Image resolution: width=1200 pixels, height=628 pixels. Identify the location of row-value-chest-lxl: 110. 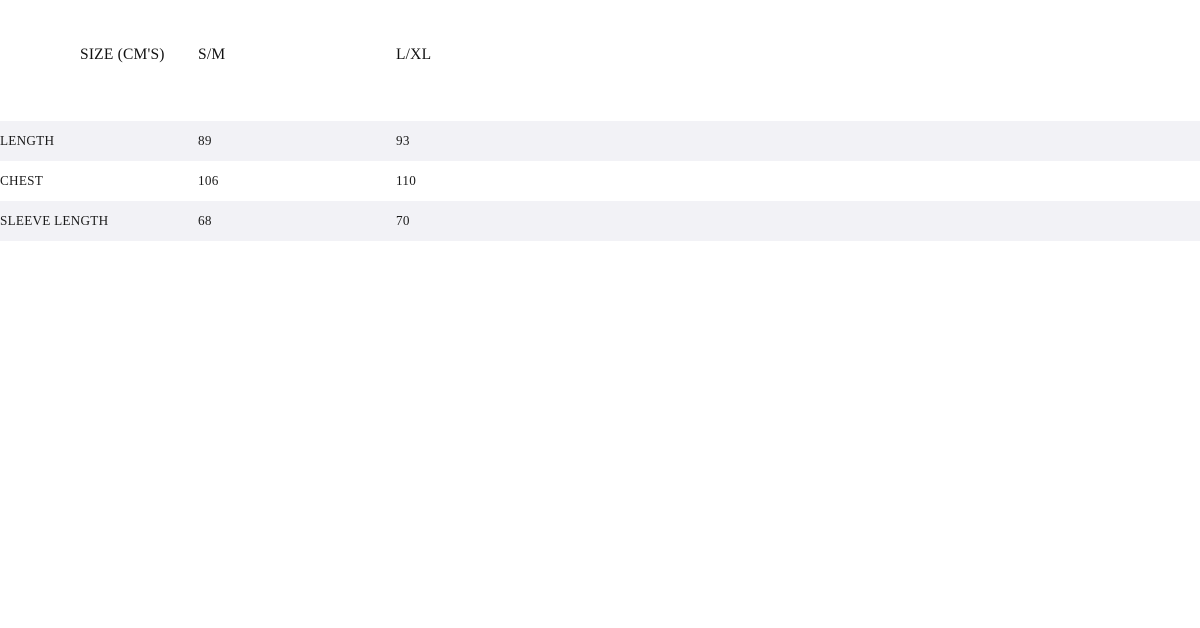
(406, 180).